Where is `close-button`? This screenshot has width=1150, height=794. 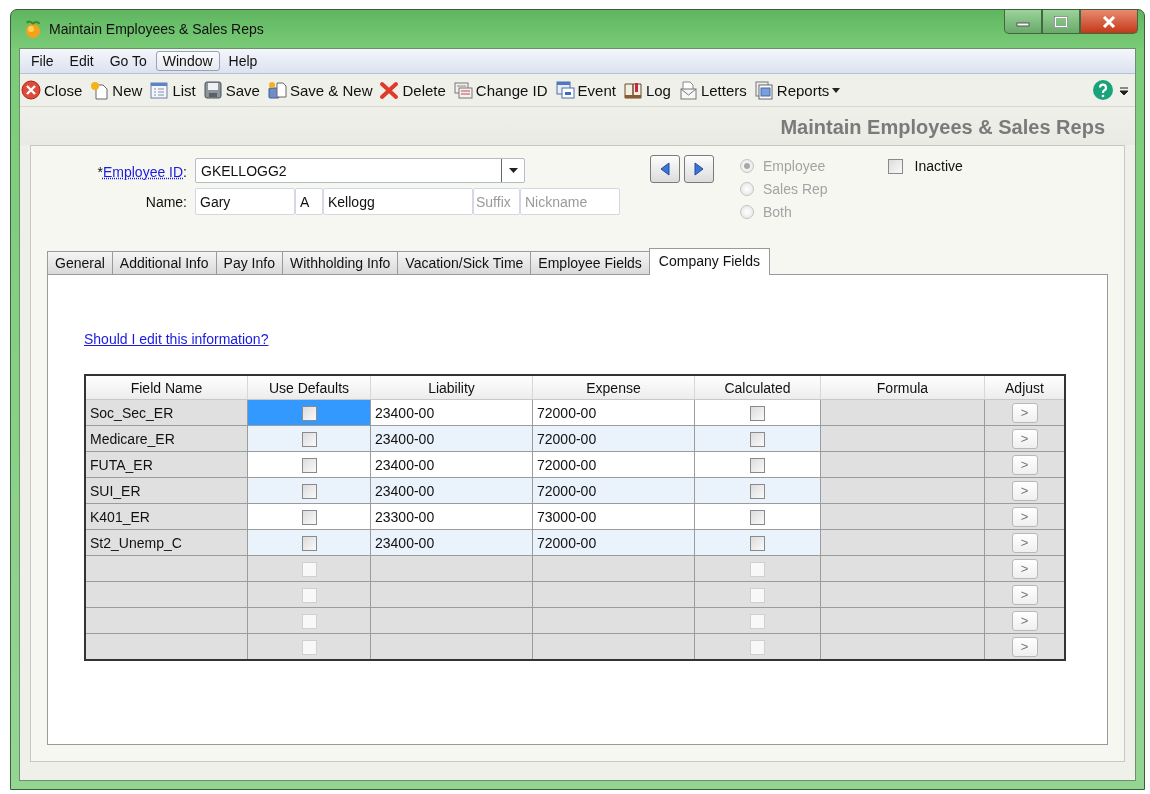 close-button is located at coordinates (1109, 22).